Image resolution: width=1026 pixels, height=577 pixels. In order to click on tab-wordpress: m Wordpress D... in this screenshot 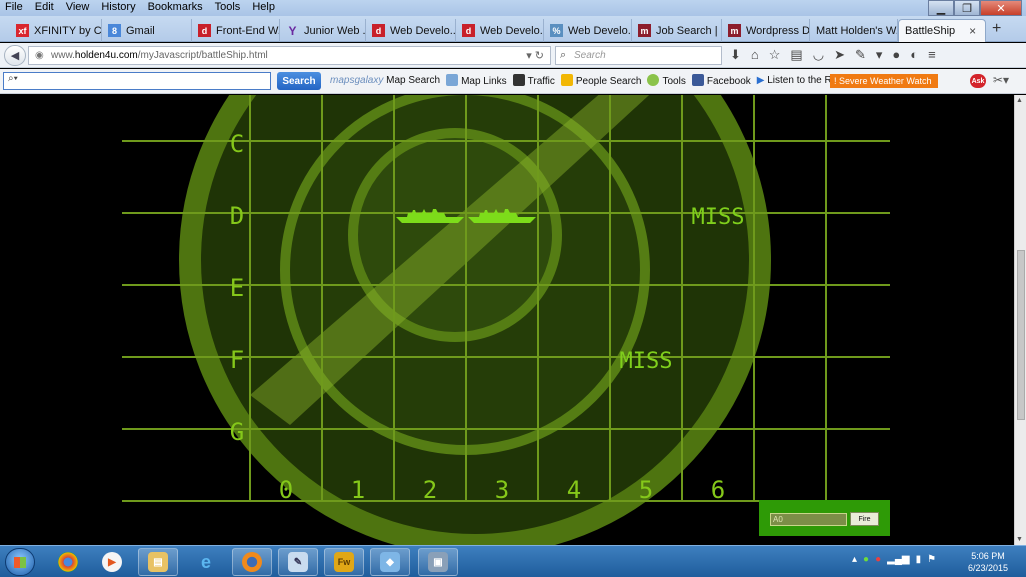, I will do `click(766, 30)`.